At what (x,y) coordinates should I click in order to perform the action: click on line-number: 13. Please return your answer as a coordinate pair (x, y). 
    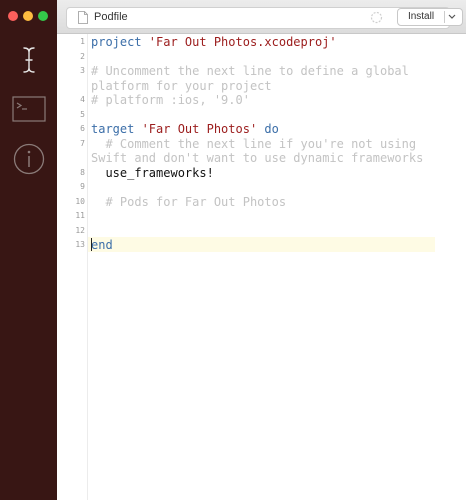
    Looking at the image, I should click on (80, 244).